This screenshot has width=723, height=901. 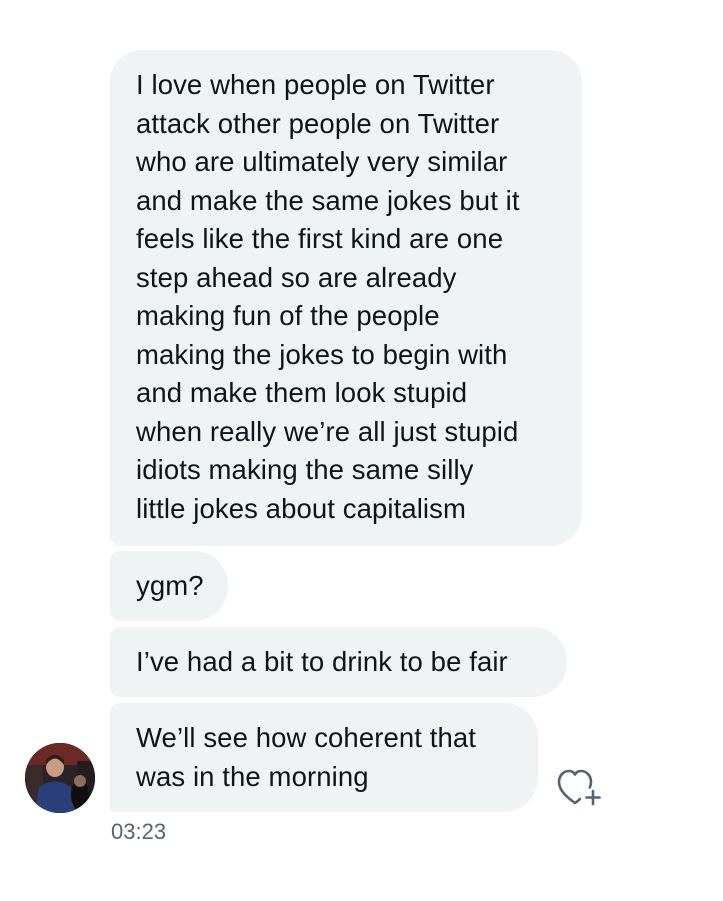 I want to click on message-text-line: was in the morning, so click(x=252, y=776).